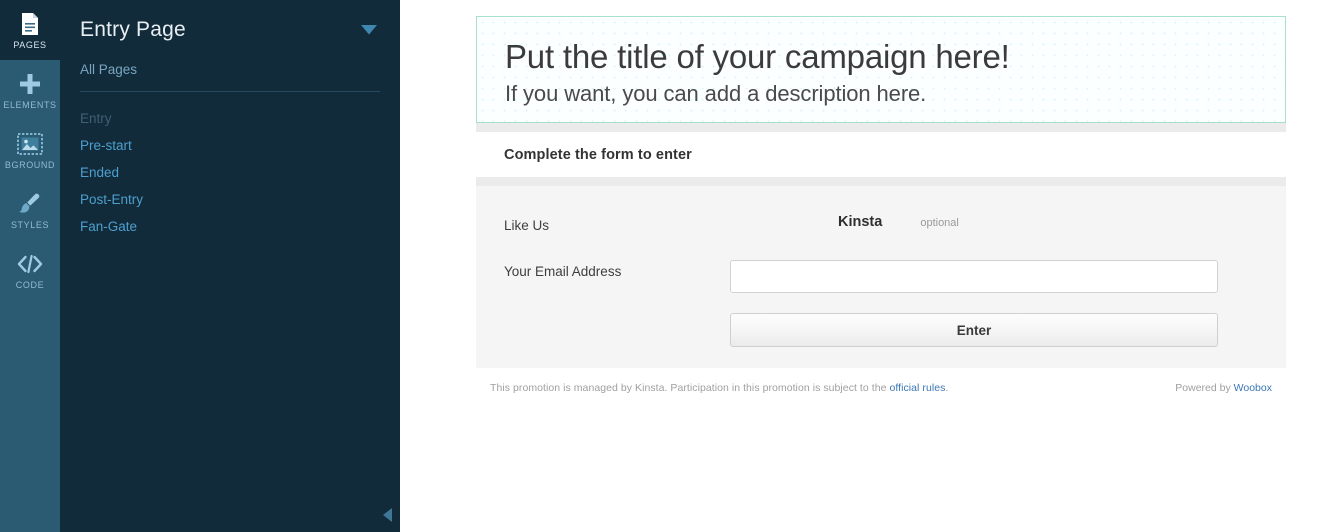  Describe the element at coordinates (30, 164) in the screenshot. I see `rail-label-bground: BGROUND` at that location.